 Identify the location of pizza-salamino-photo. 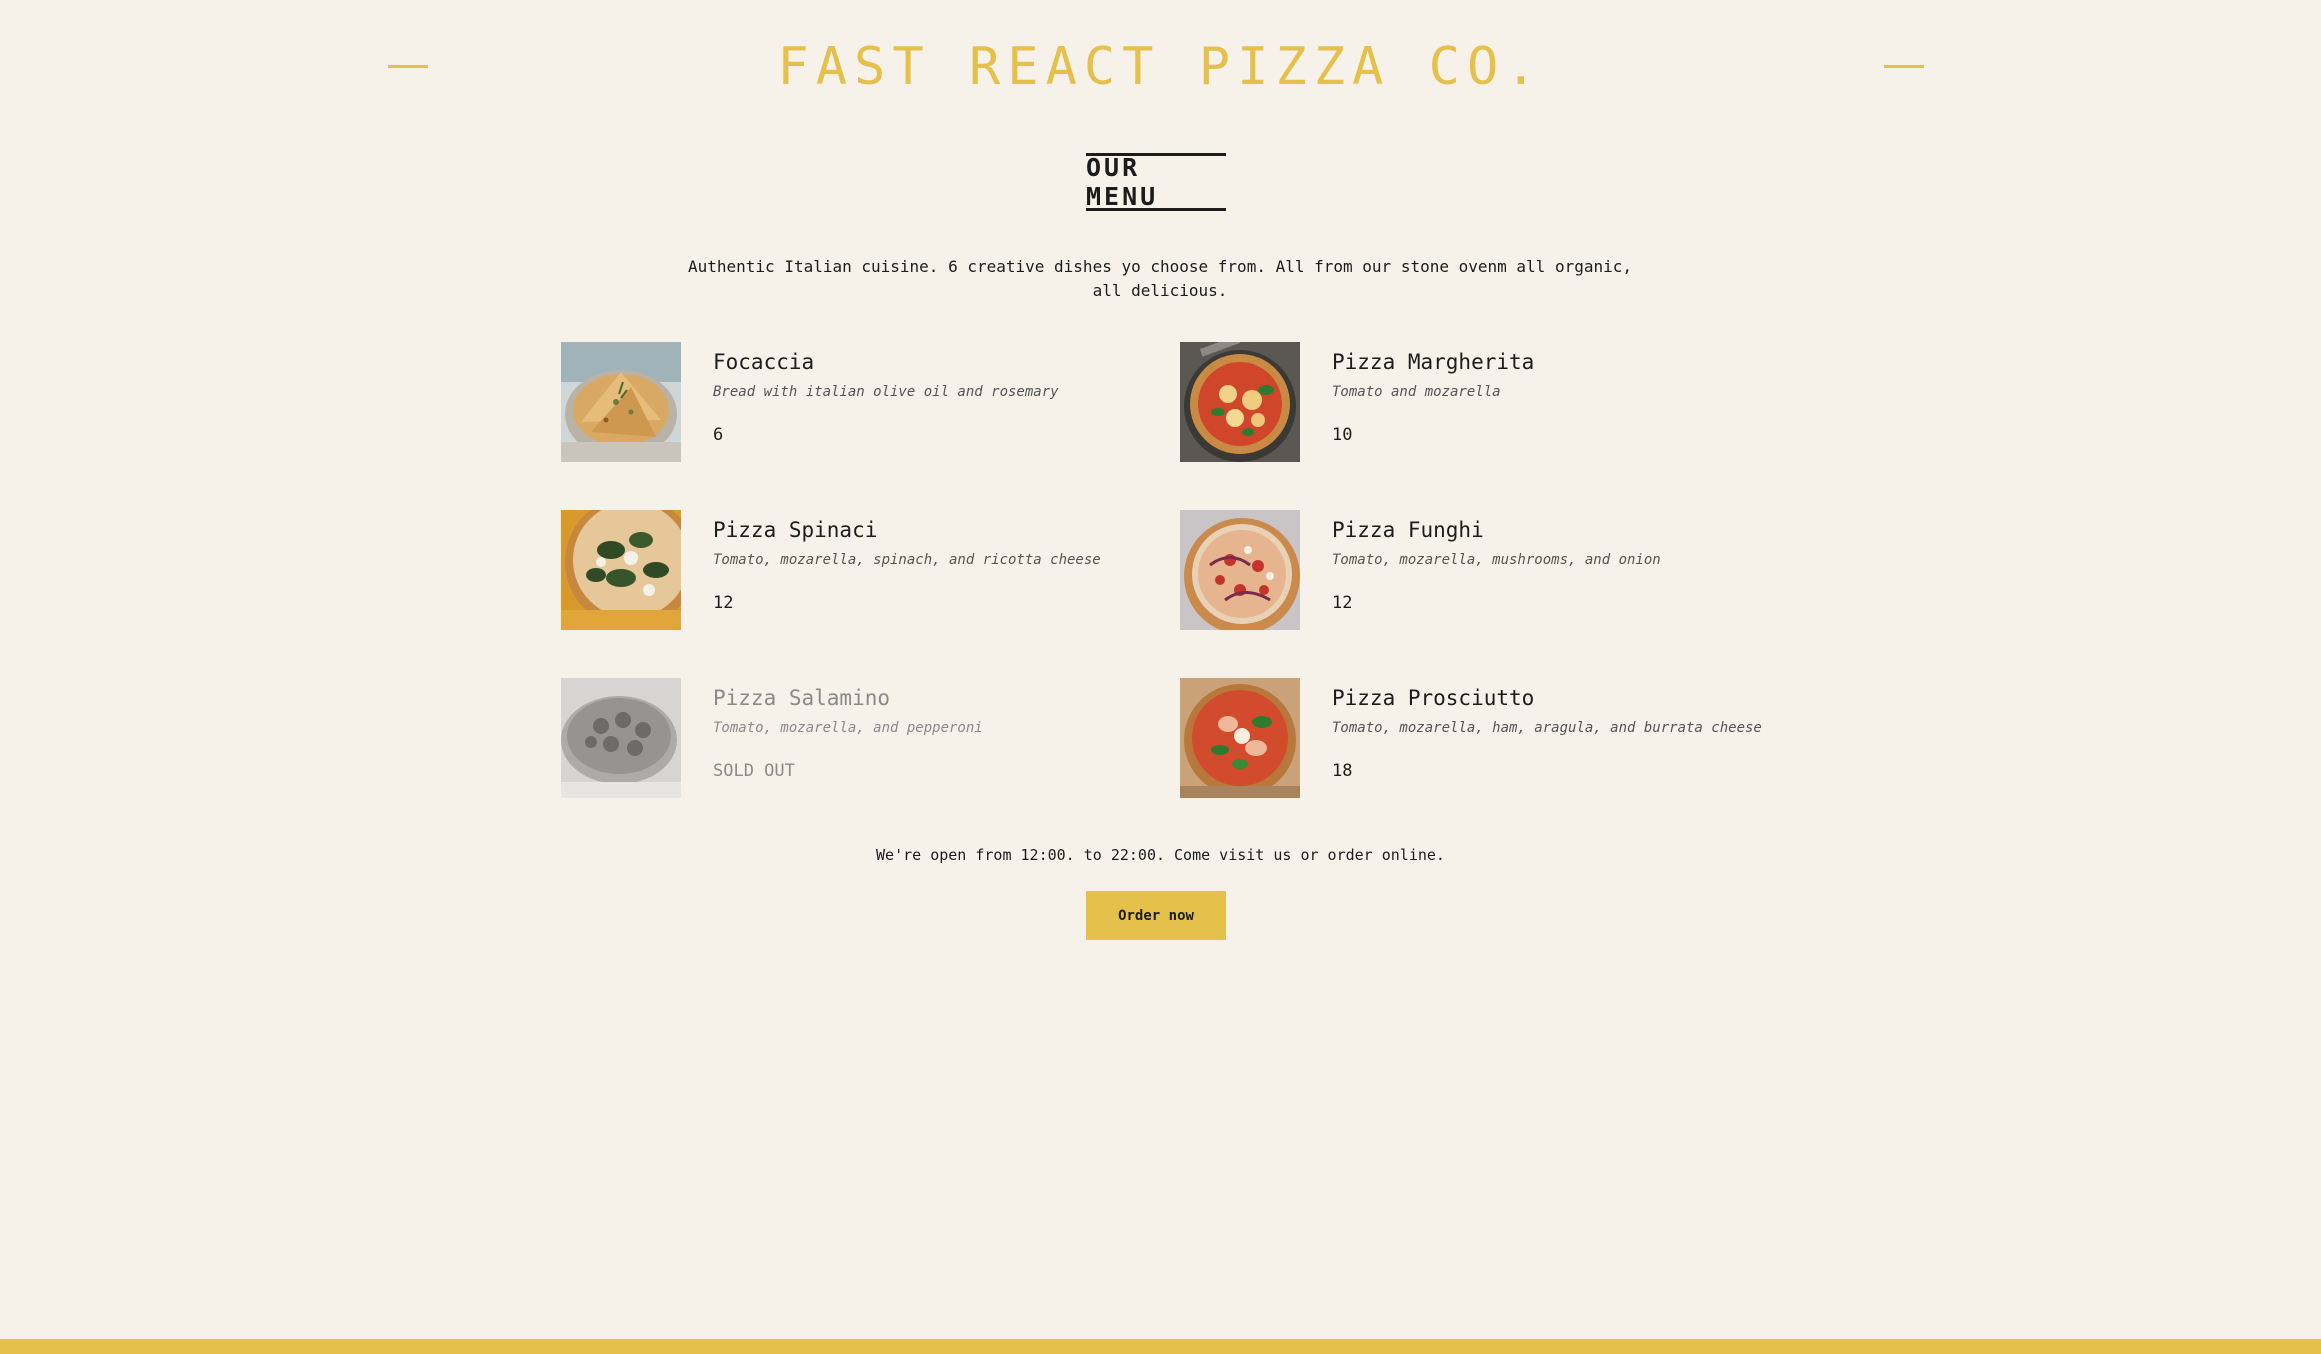
(621, 738).